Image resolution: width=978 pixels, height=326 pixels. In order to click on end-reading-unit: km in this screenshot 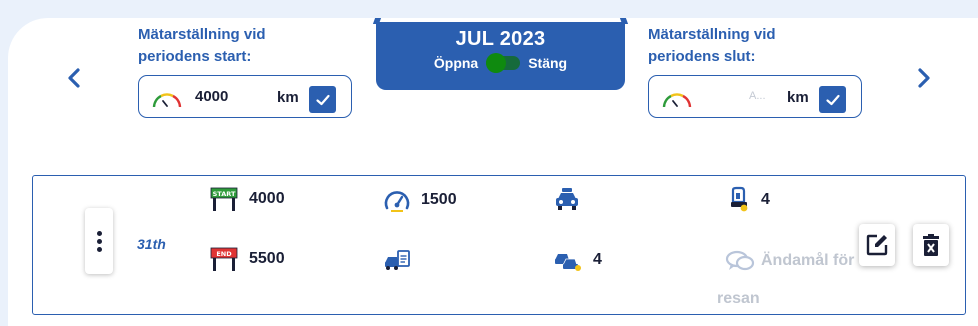, I will do `click(798, 97)`.